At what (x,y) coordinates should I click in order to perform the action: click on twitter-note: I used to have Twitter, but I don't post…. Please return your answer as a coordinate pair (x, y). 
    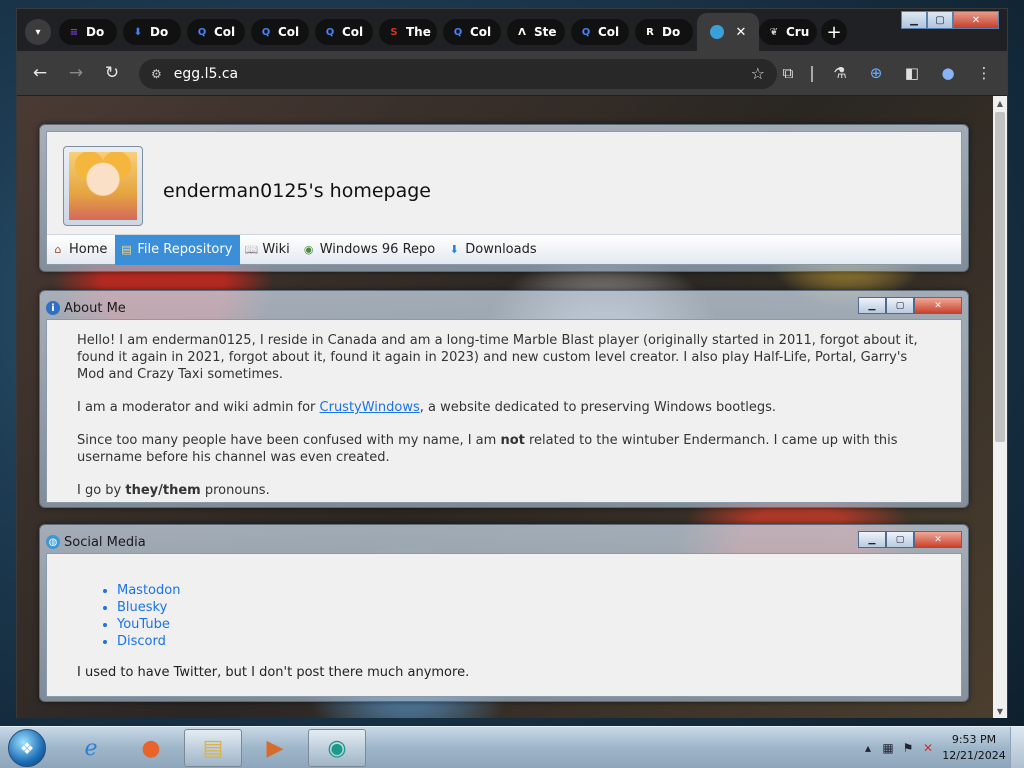
    Looking at the image, I should click on (273, 672).